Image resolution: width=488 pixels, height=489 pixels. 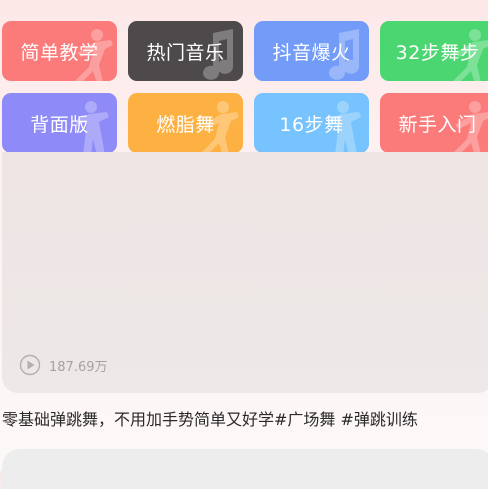 What do you see at coordinates (245, 123) in the screenshot?
I see `category-row-2: 背面版 燃脂舞 16步舞 新手入门` at bounding box center [245, 123].